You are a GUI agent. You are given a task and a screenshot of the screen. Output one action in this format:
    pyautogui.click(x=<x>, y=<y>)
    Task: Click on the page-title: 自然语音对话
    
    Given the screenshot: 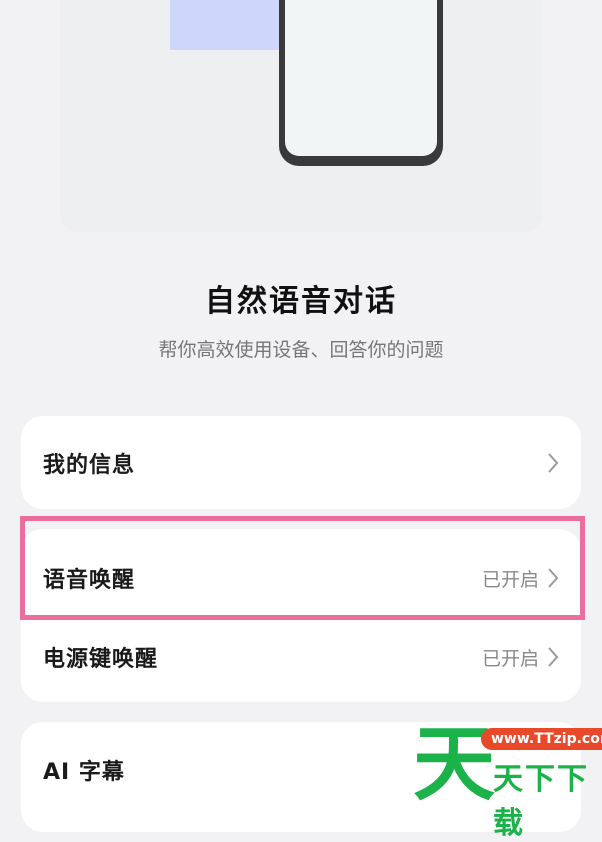 What is the action you would take?
    pyautogui.click(x=301, y=301)
    